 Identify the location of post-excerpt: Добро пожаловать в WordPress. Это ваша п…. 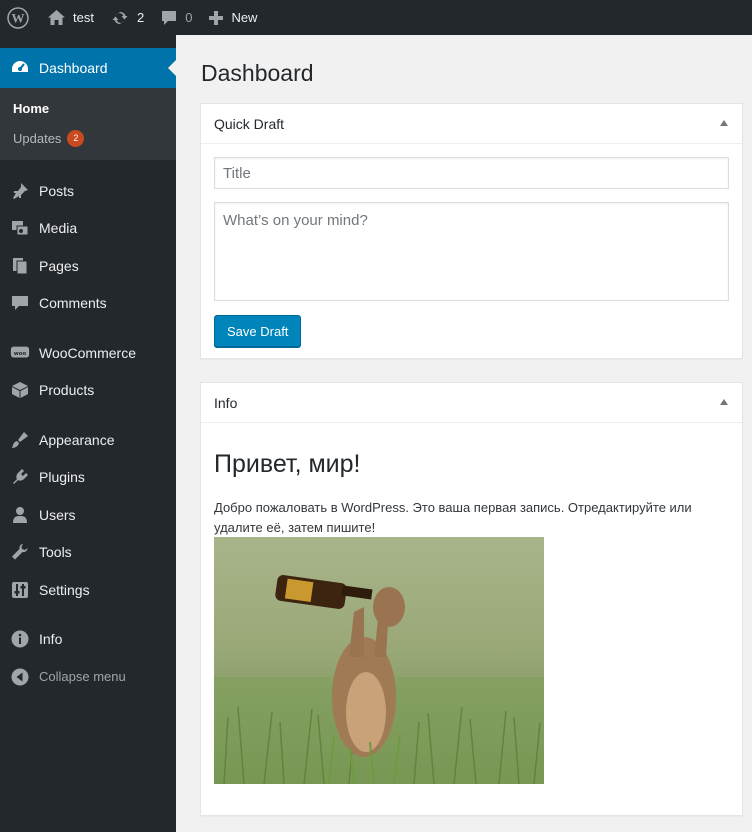
(453, 517).